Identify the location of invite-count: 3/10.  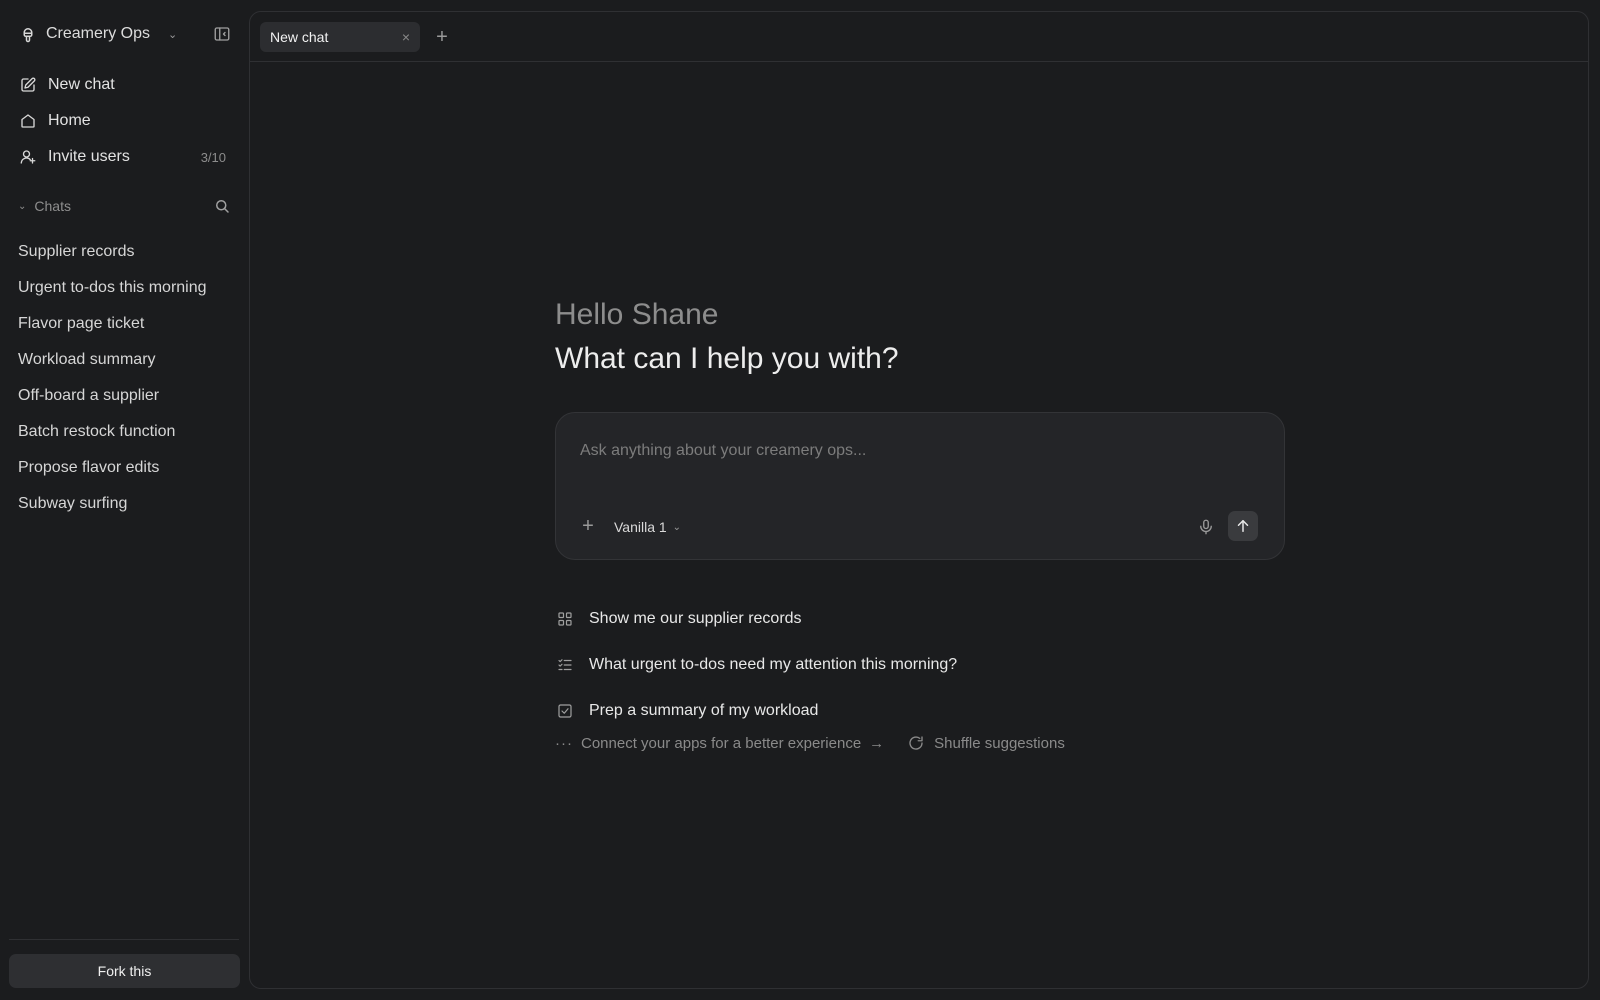
(213, 157).